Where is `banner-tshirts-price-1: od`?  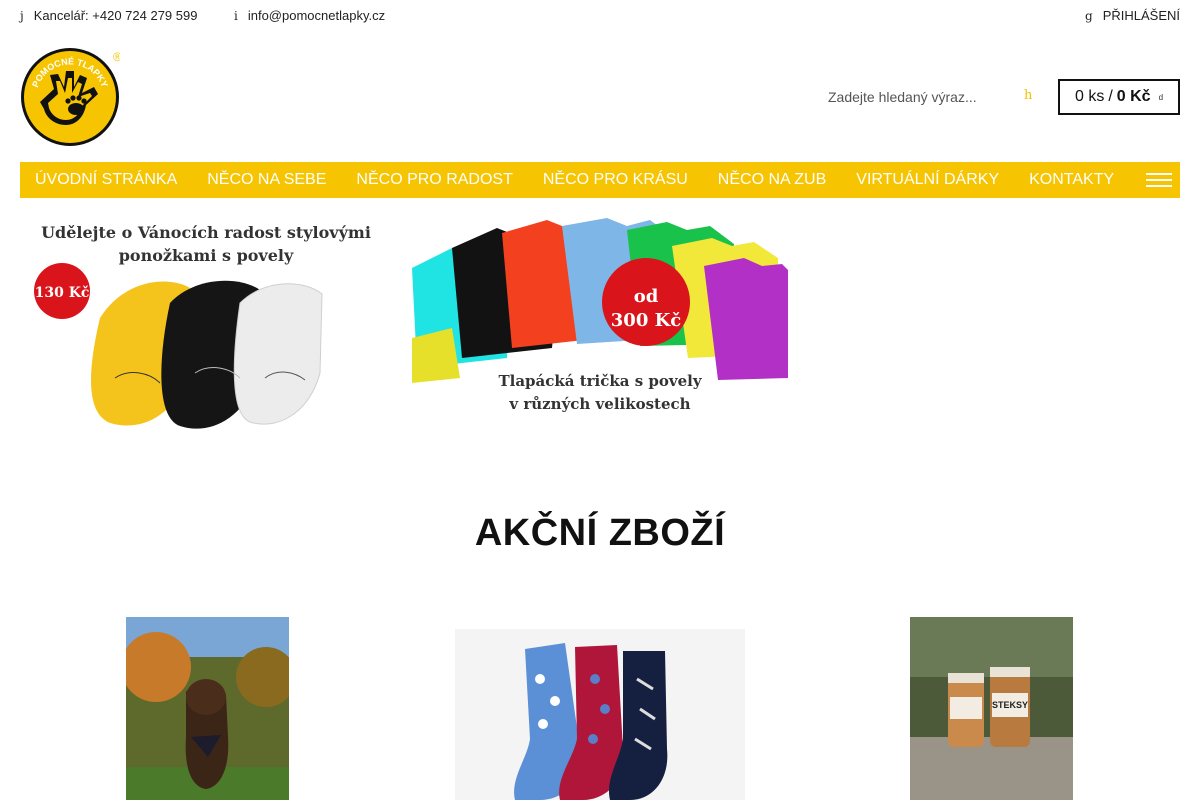
banner-tshirts-price-1: od is located at coordinates (646, 296).